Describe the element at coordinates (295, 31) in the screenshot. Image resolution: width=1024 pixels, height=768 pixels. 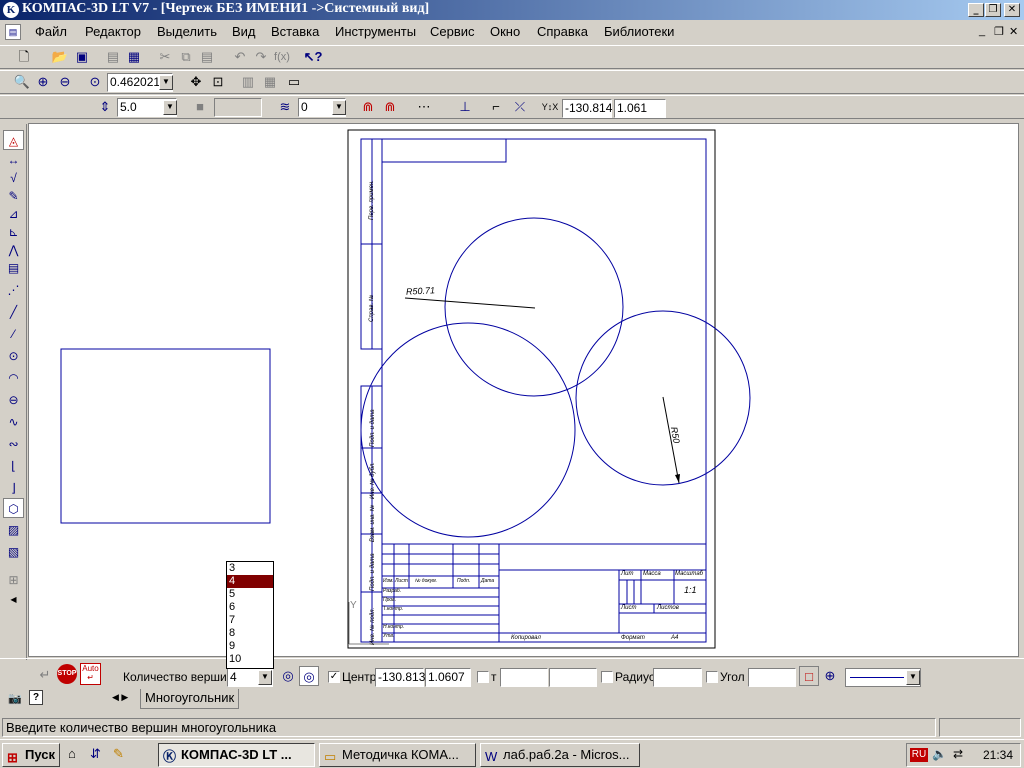
I see `menu-insert: Вставка` at that location.